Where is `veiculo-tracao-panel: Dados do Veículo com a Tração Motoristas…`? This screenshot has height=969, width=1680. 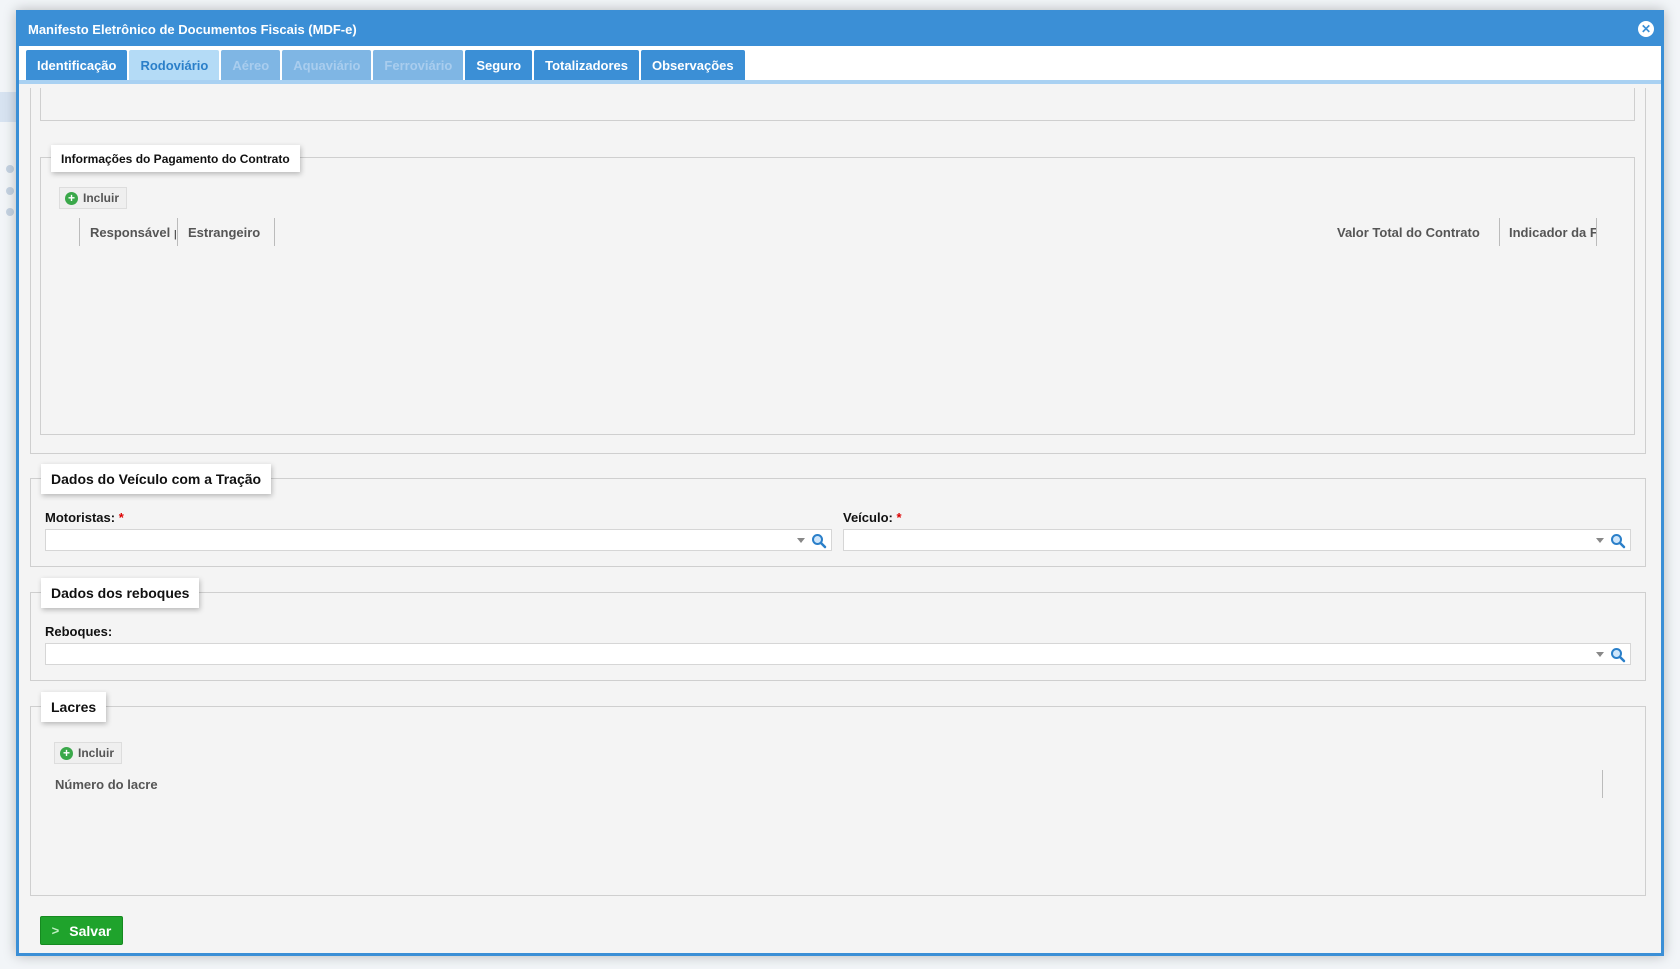
veiculo-tracao-panel: Dados do Veículo com a Tração Motoristas… is located at coordinates (838, 515).